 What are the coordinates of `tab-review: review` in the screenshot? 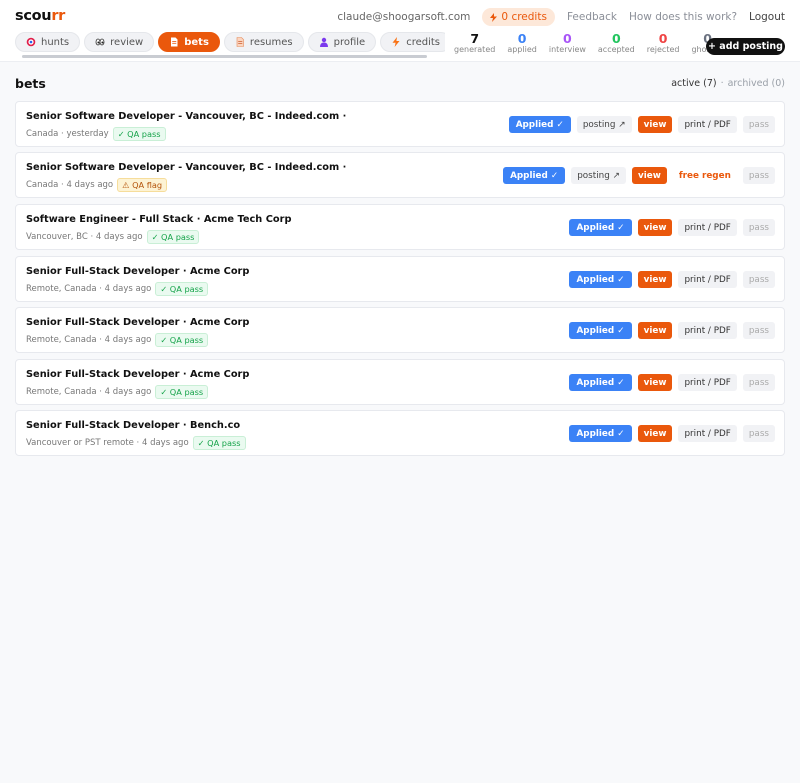 It's located at (119, 42).